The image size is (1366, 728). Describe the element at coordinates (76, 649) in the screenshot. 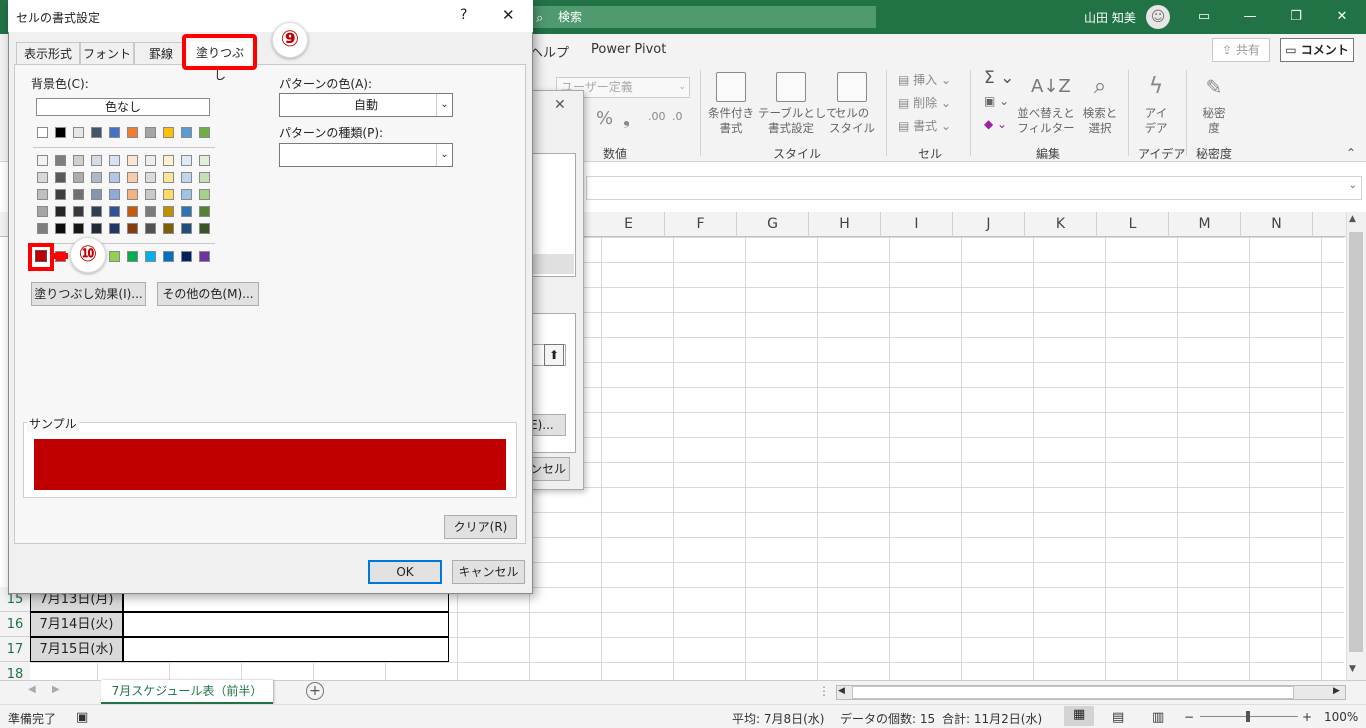

I see `date-cell: 7月15日(水)` at that location.